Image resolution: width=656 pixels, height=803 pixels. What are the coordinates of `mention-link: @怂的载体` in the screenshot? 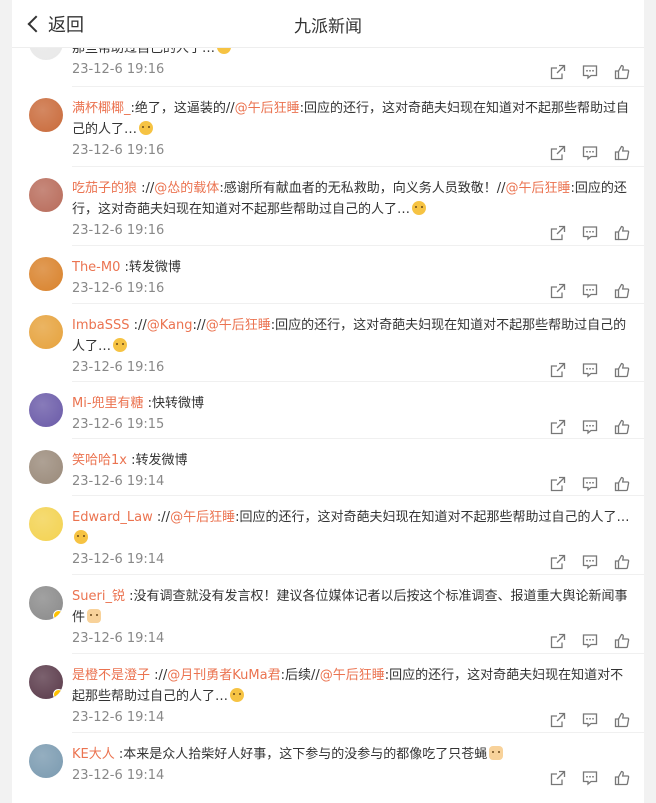 It's located at (186, 188).